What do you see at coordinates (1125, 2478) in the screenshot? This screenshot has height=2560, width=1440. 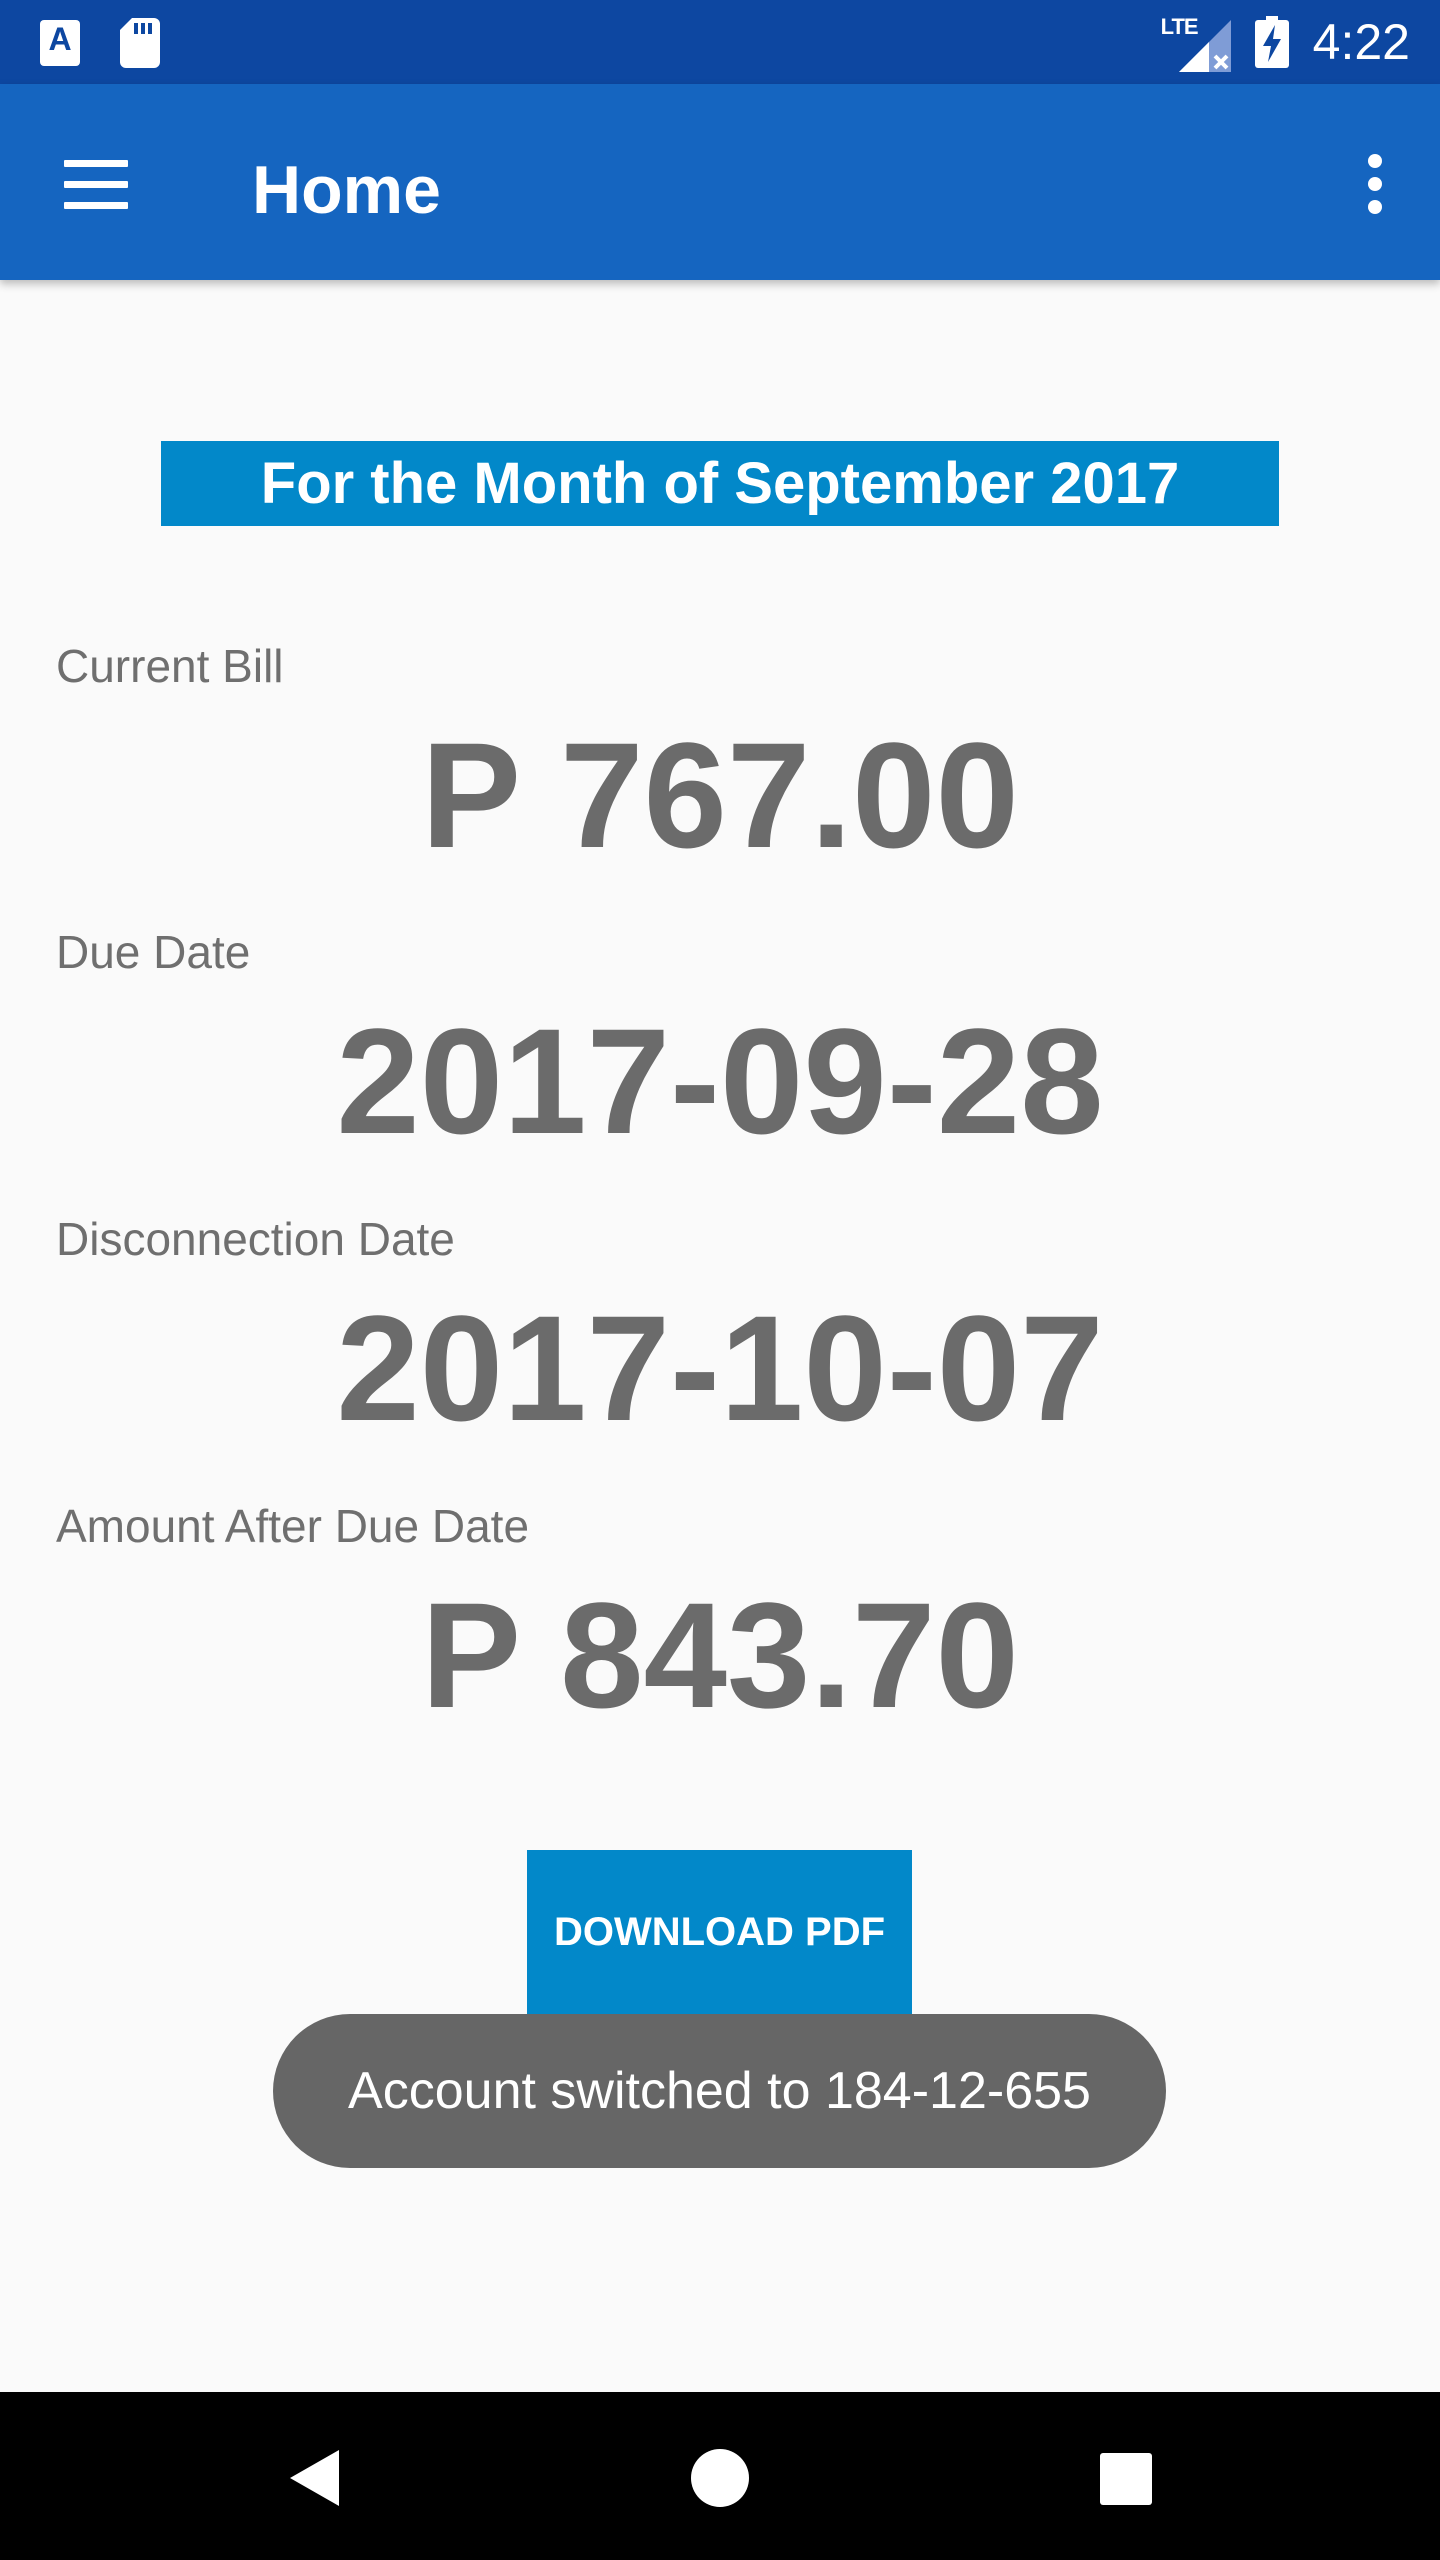 I see `recents-icon` at bounding box center [1125, 2478].